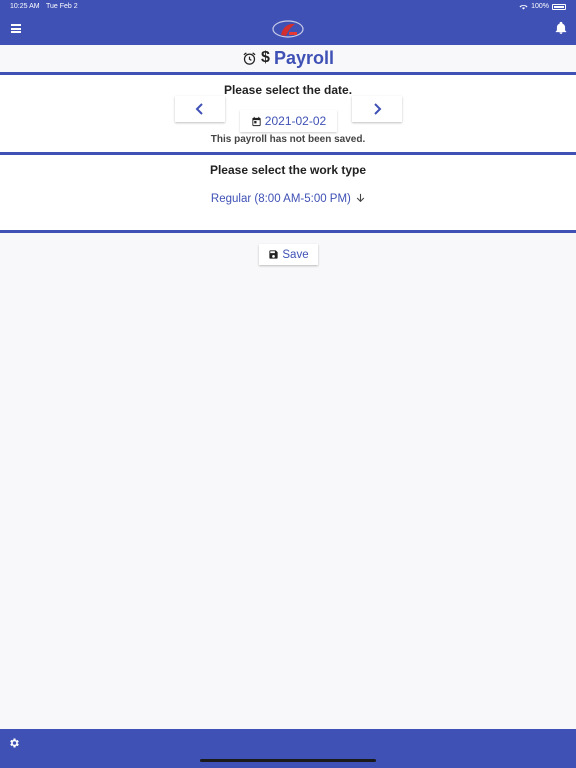 This screenshot has height=768, width=576. I want to click on page-title: $ Payroll, so click(288, 58).